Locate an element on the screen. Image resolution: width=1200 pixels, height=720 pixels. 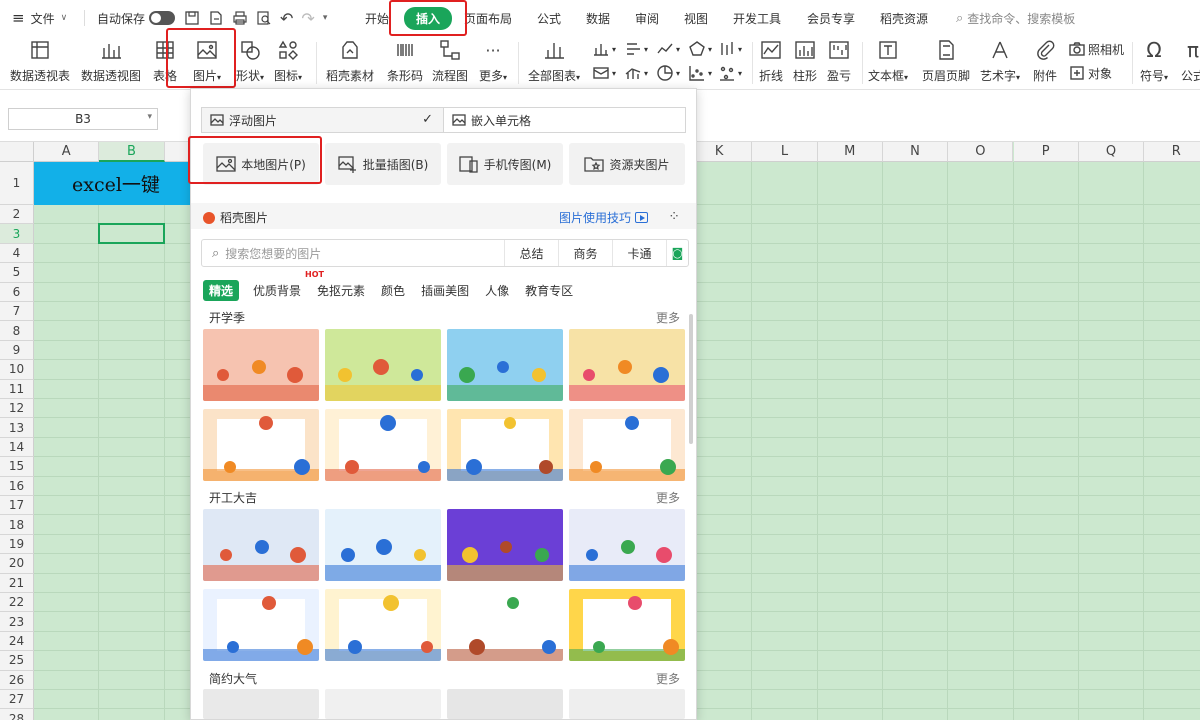
autosave-toggle: 自动保存 is located at coordinates (136, 18).